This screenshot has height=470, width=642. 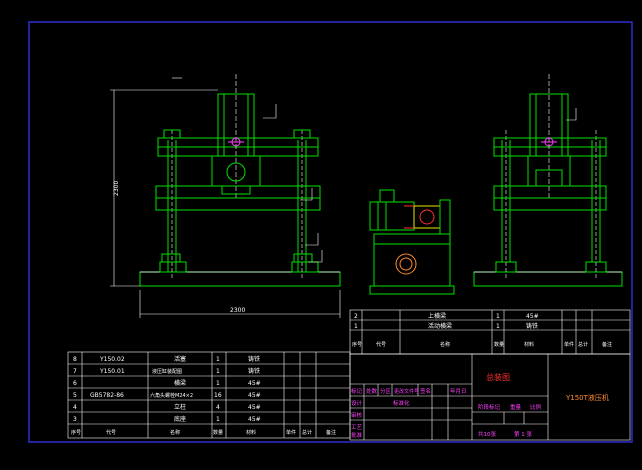 I want to click on upper-header-no: 序号, so click(x=357, y=344).